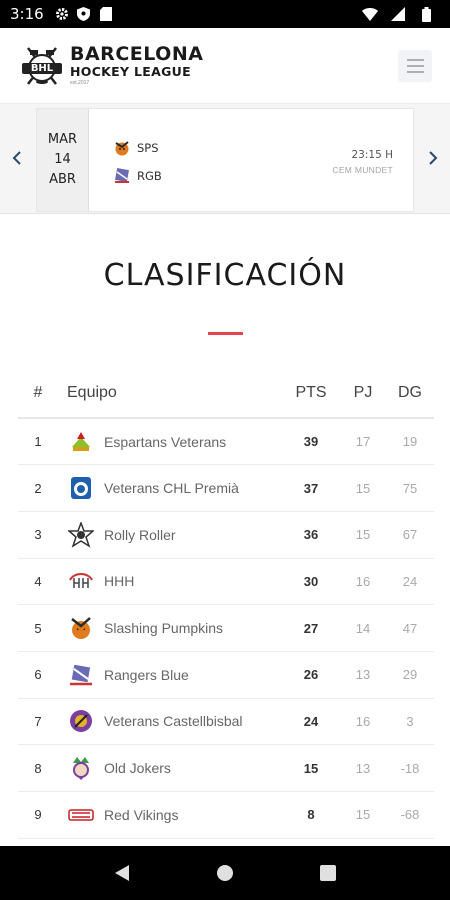  I want to click on row-position: 8, so click(38, 768).